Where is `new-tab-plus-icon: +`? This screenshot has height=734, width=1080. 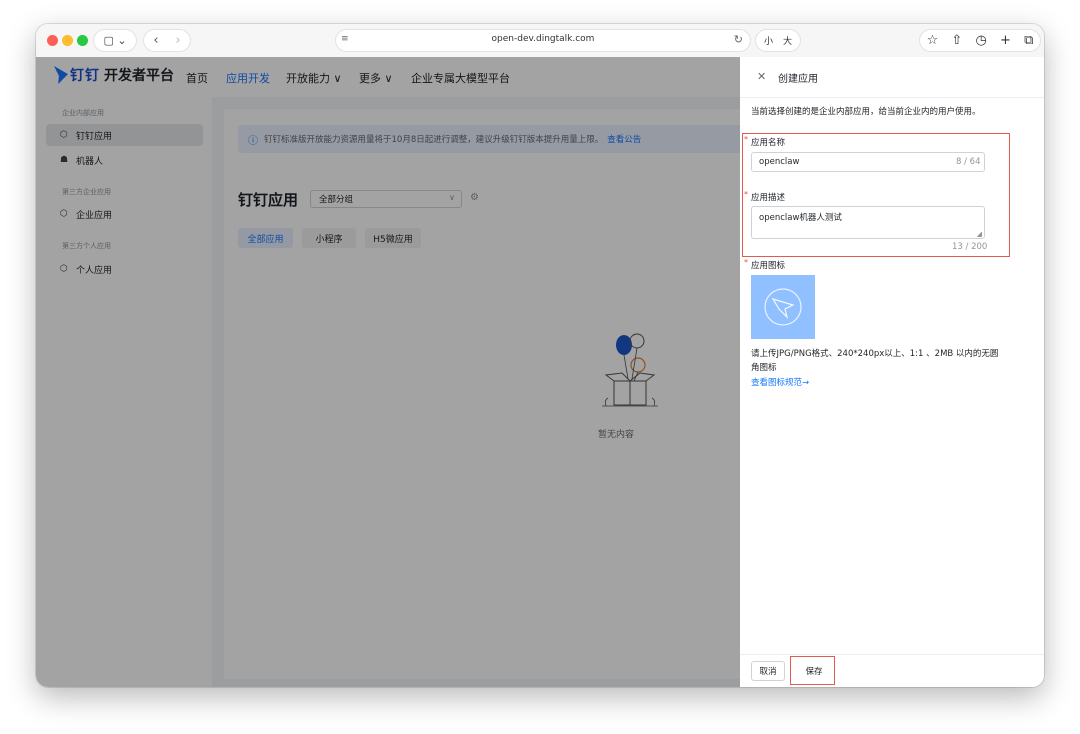
new-tab-plus-icon: + is located at coordinates (1005, 40).